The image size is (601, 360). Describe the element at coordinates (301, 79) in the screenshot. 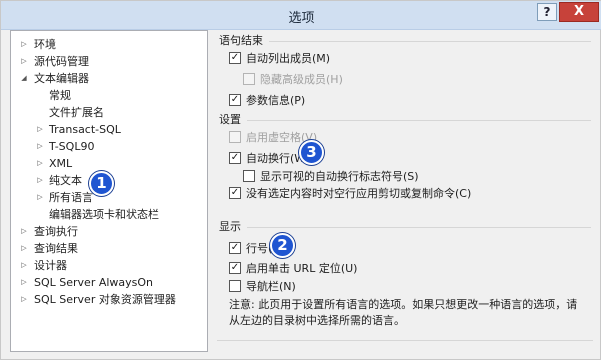

I see `option-label: 隐藏高级成员(H)` at that location.